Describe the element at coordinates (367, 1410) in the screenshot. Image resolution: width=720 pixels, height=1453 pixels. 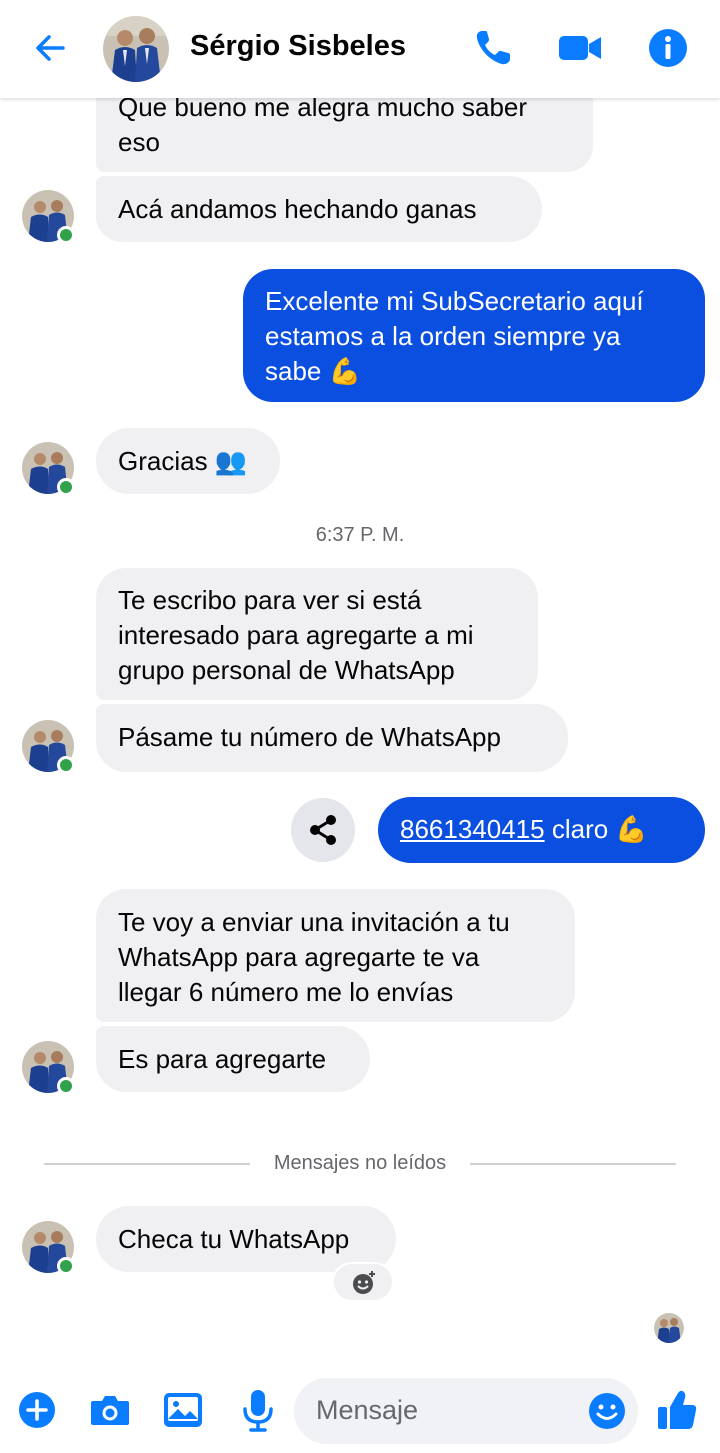
I see `message-input-placeholder: Mensaje` at that location.